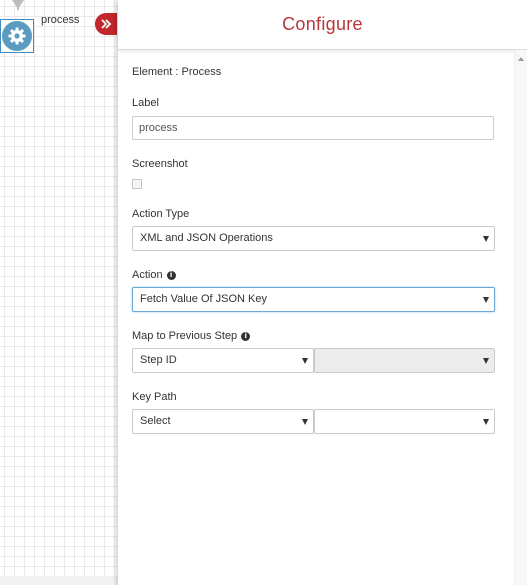 The width and height of the screenshot is (527, 585). Describe the element at coordinates (18, 4) in the screenshot. I see `connector-arrow` at that location.